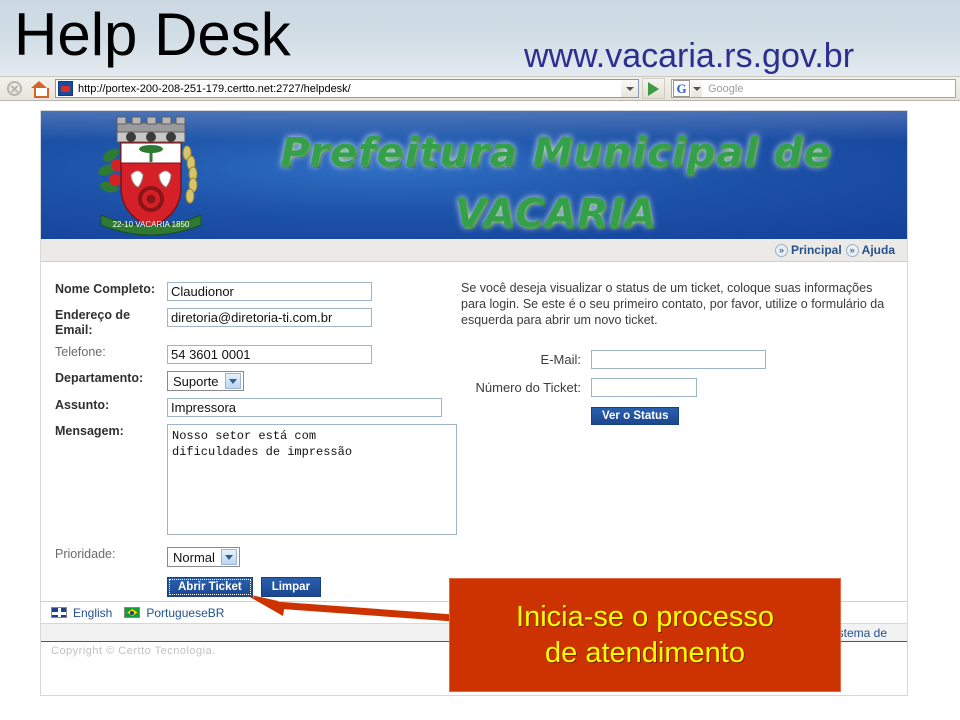  I want to click on message-label: Mensagem:, so click(89, 431).